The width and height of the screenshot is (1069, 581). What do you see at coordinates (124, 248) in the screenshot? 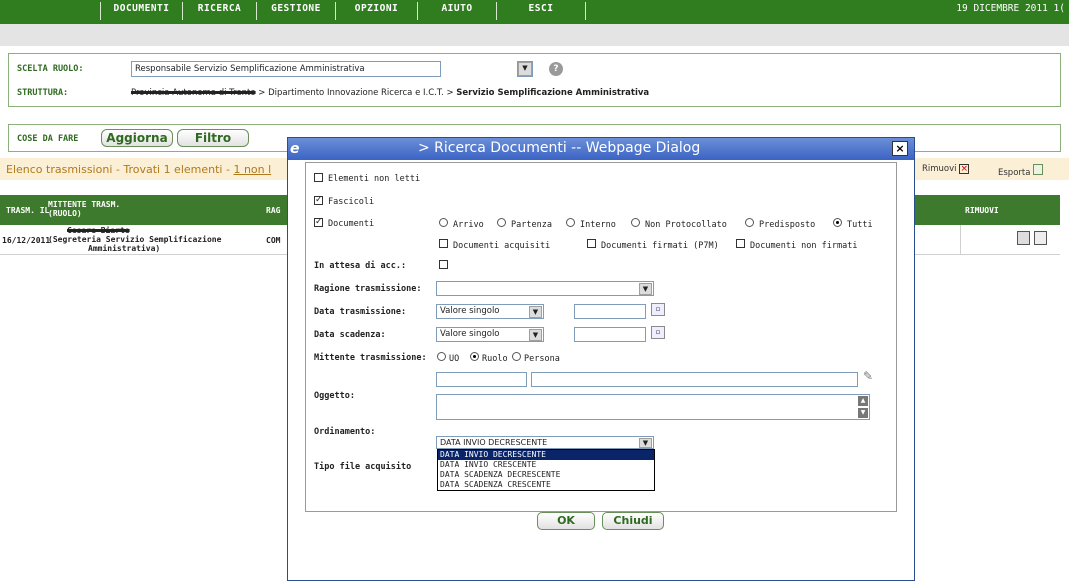
I see `row-mittente-2: Amministrativa)` at bounding box center [124, 248].